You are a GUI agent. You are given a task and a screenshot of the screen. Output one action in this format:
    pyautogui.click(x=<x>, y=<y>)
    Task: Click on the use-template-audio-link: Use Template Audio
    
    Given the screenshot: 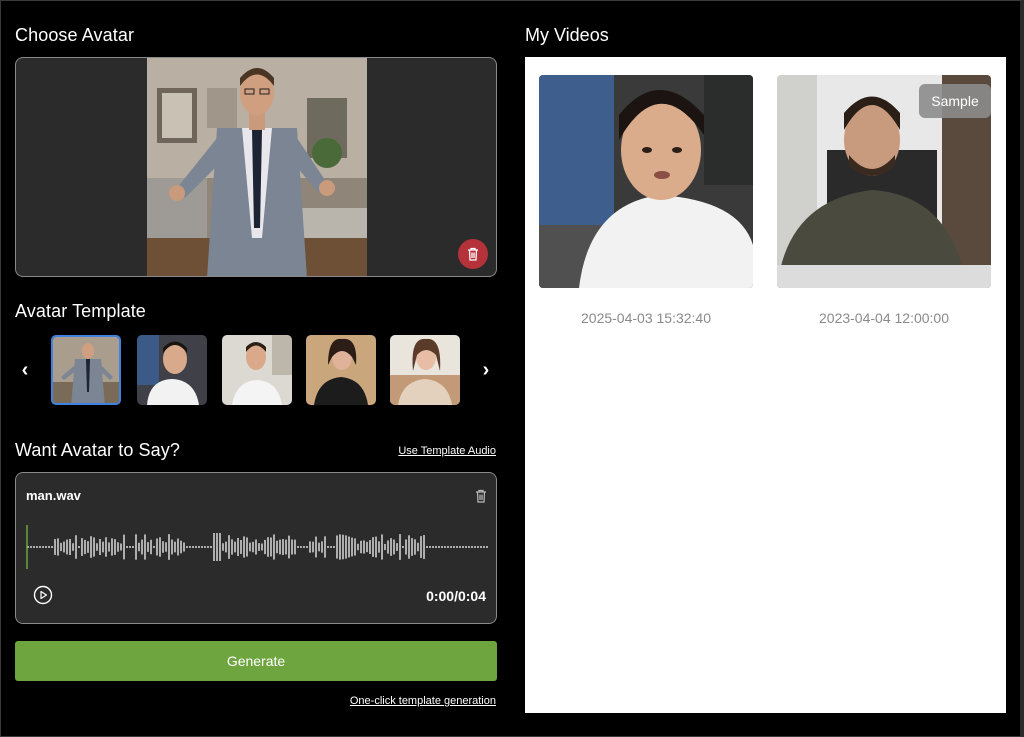 What is the action you would take?
    pyautogui.click(x=447, y=451)
    